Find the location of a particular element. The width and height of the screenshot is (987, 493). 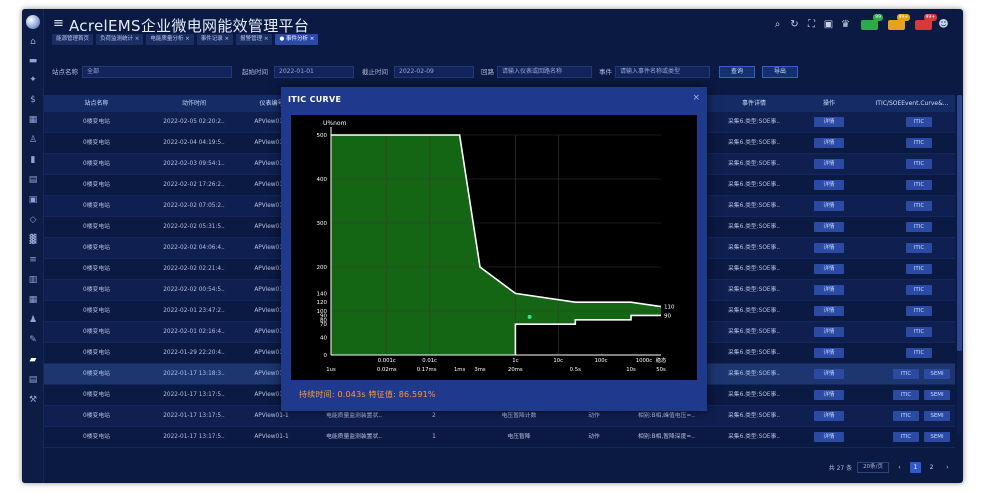

y-tick-label: 120 is located at coordinates (322, 303).